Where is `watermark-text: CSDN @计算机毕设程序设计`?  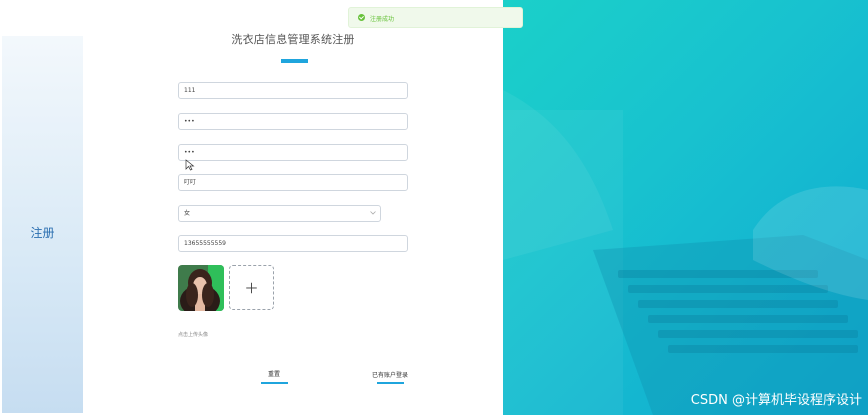 watermark-text: CSDN @计算机毕设程序设计 is located at coordinates (776, 400).